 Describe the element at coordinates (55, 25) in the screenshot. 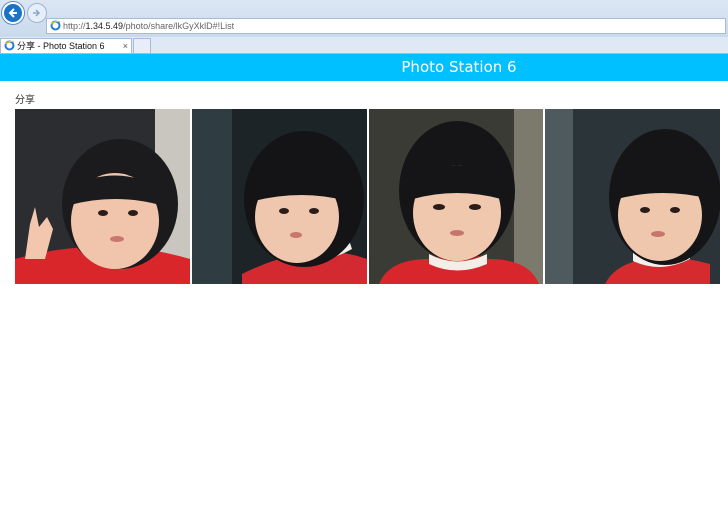

I see `ie-icon` at that location.